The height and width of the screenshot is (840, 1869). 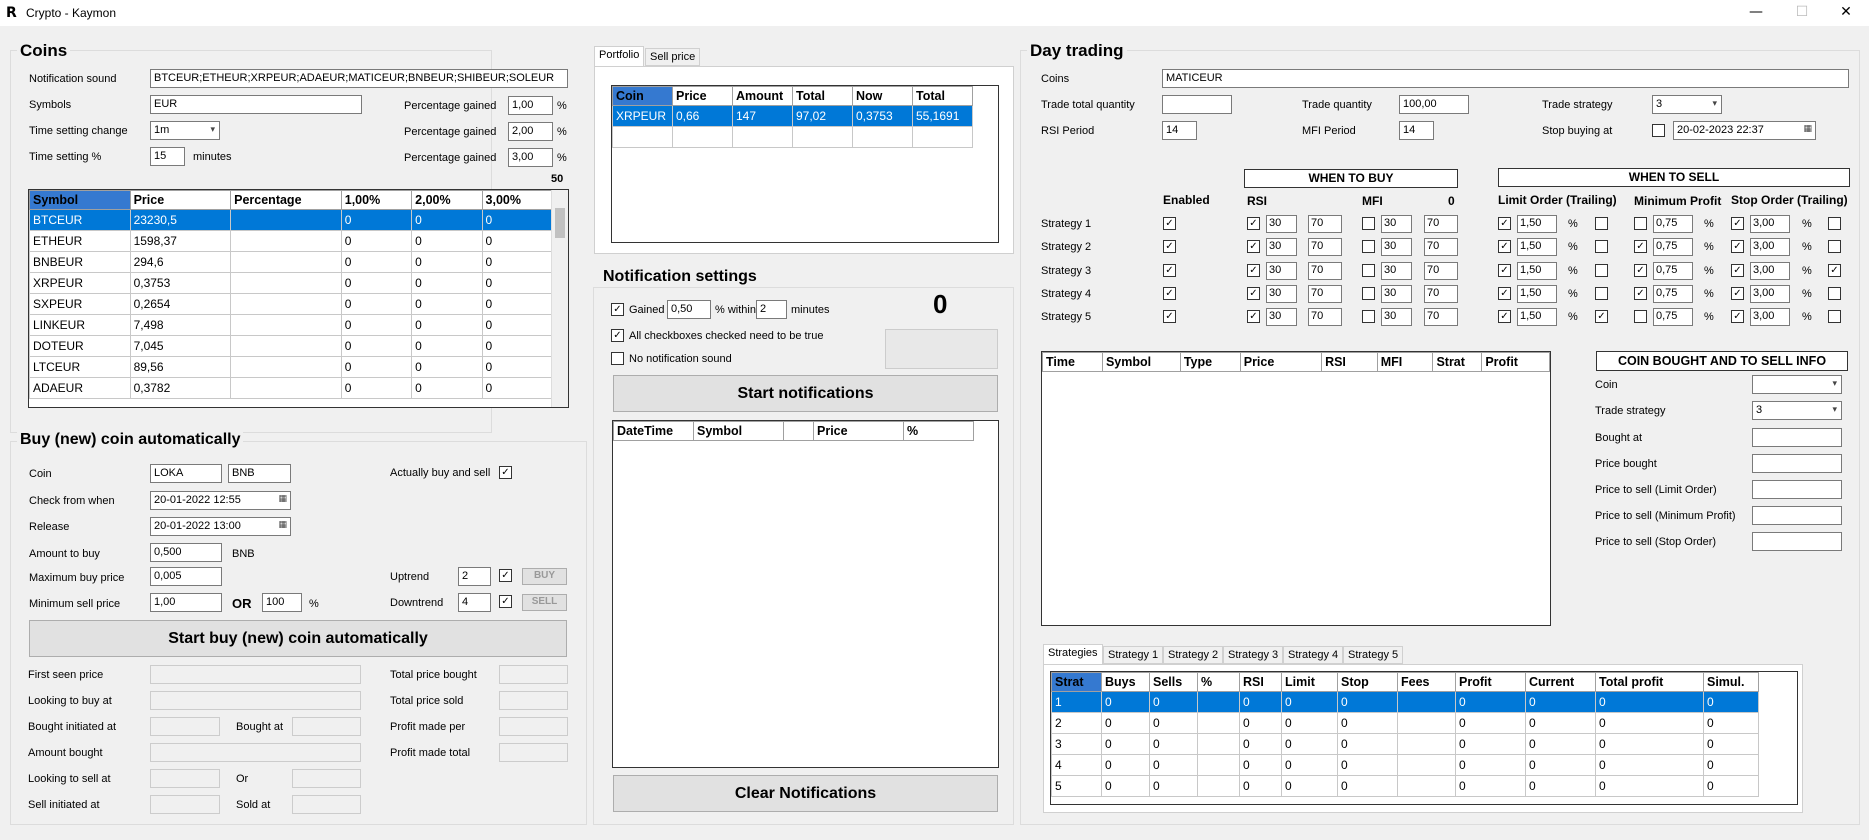 What do you see at coordinates (1405, 765) in the screenshot?
I see `table-row: 4000000000` at bounding box center [1405, 765].